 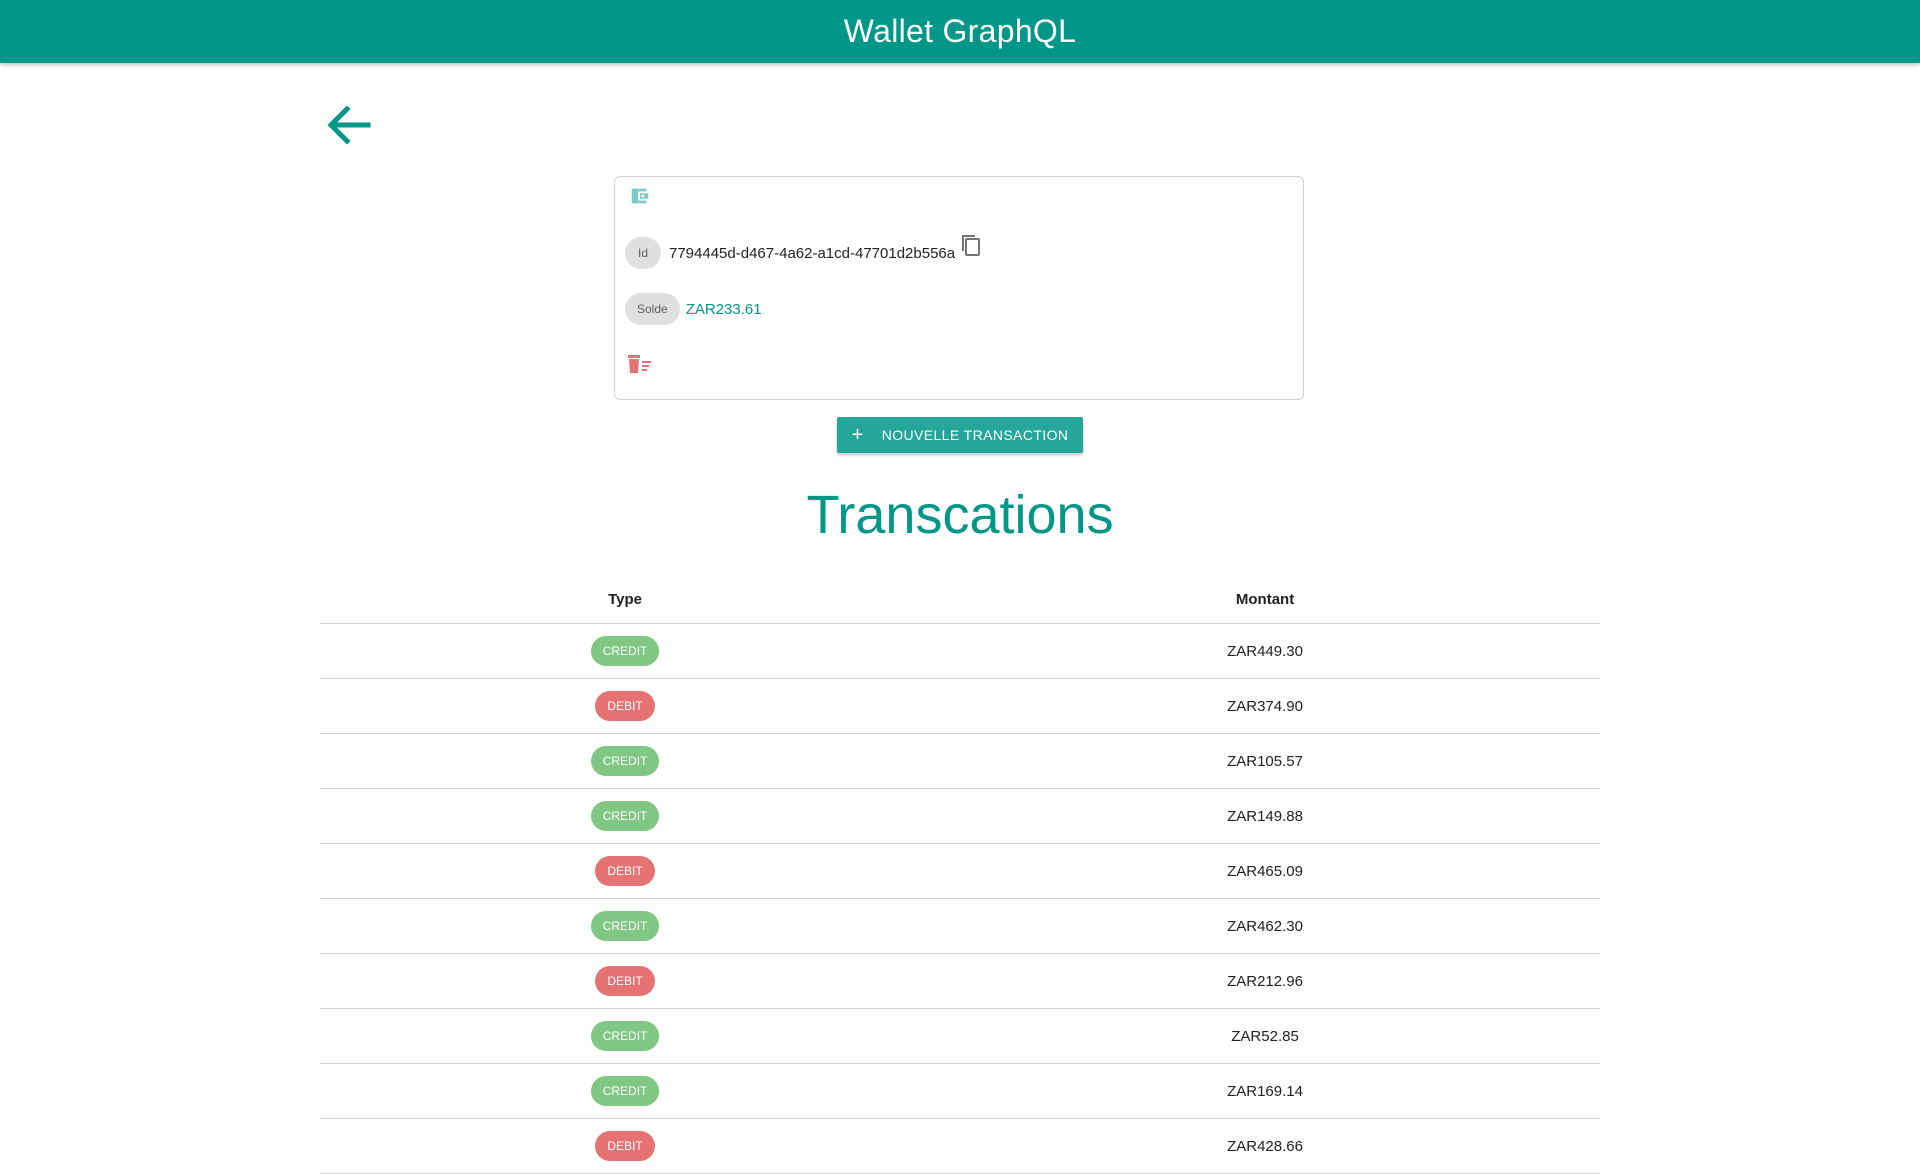 What do you see at coordinates (640, 196) in the screenshot?
I see `wallet-icon` at bounding box center [640, 196].